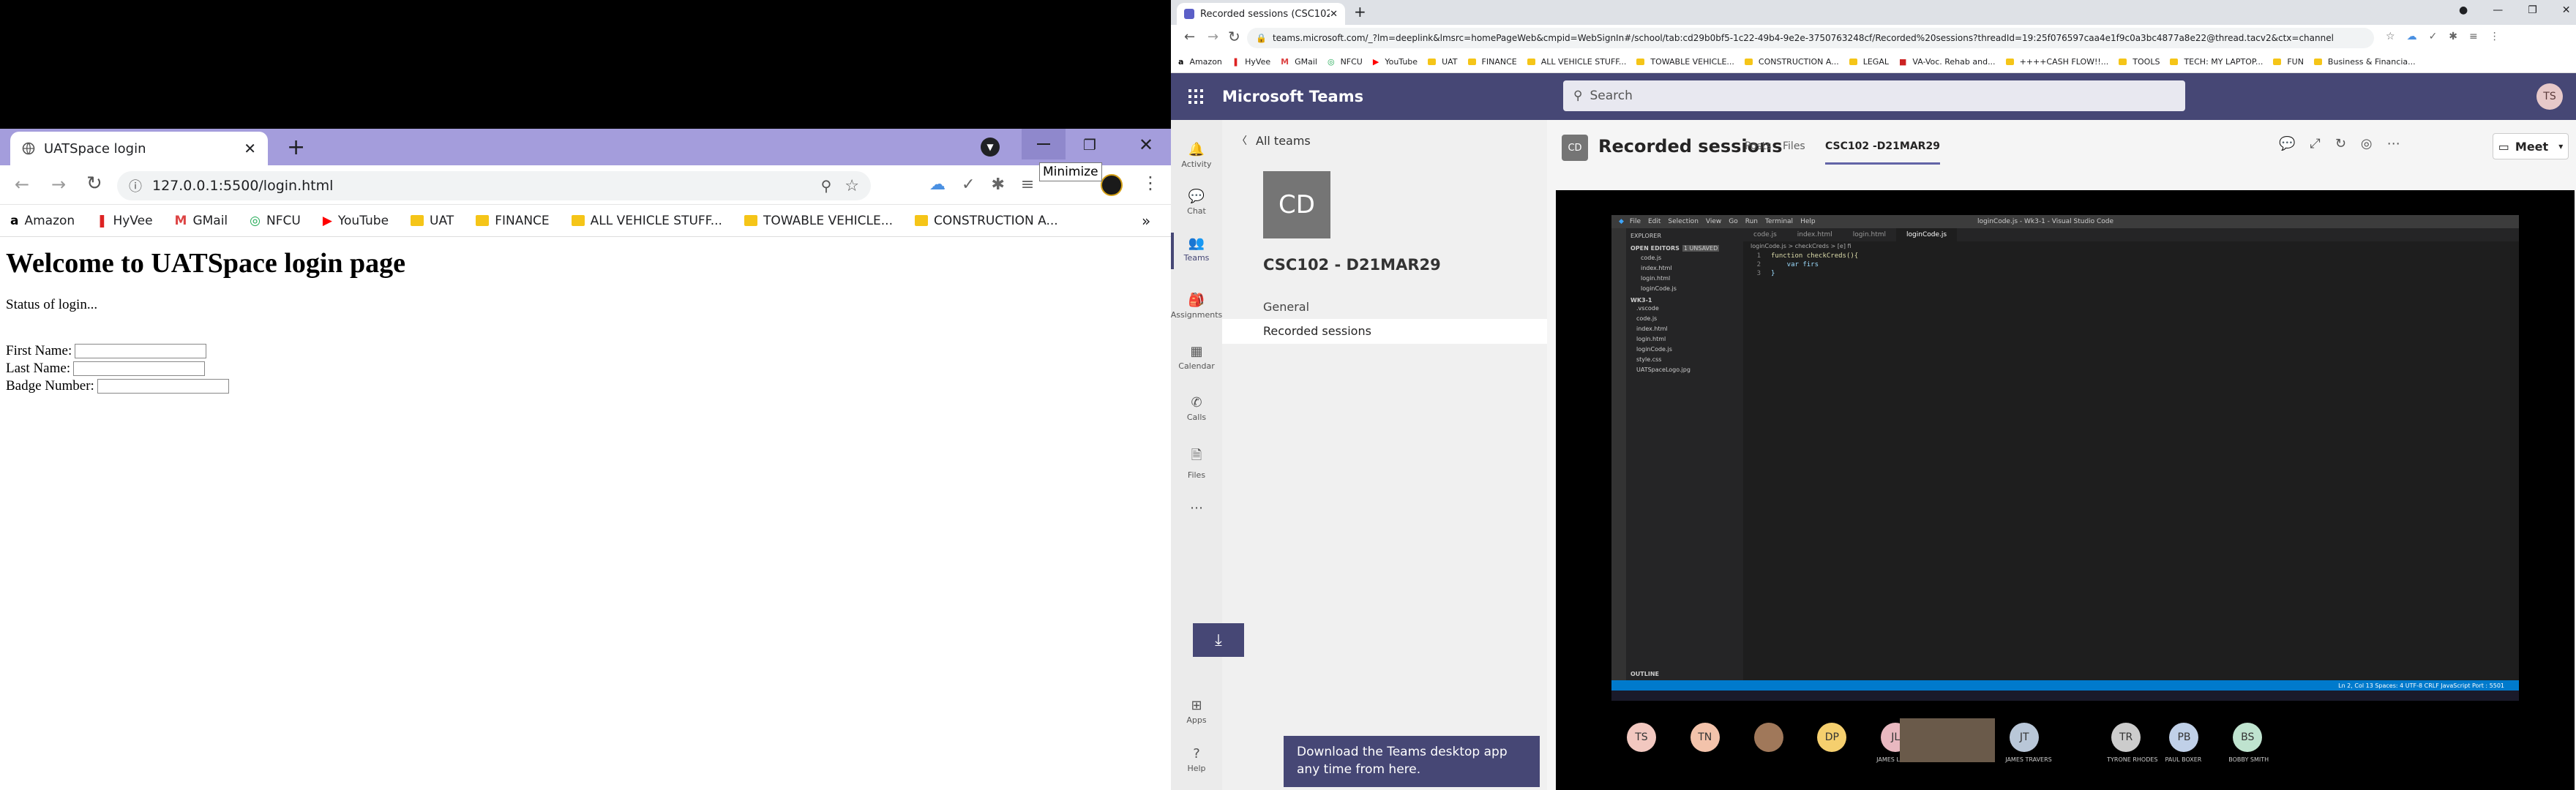 The image size is (2576, 790). I want to click on participant-avatar, so click(1768, 737).